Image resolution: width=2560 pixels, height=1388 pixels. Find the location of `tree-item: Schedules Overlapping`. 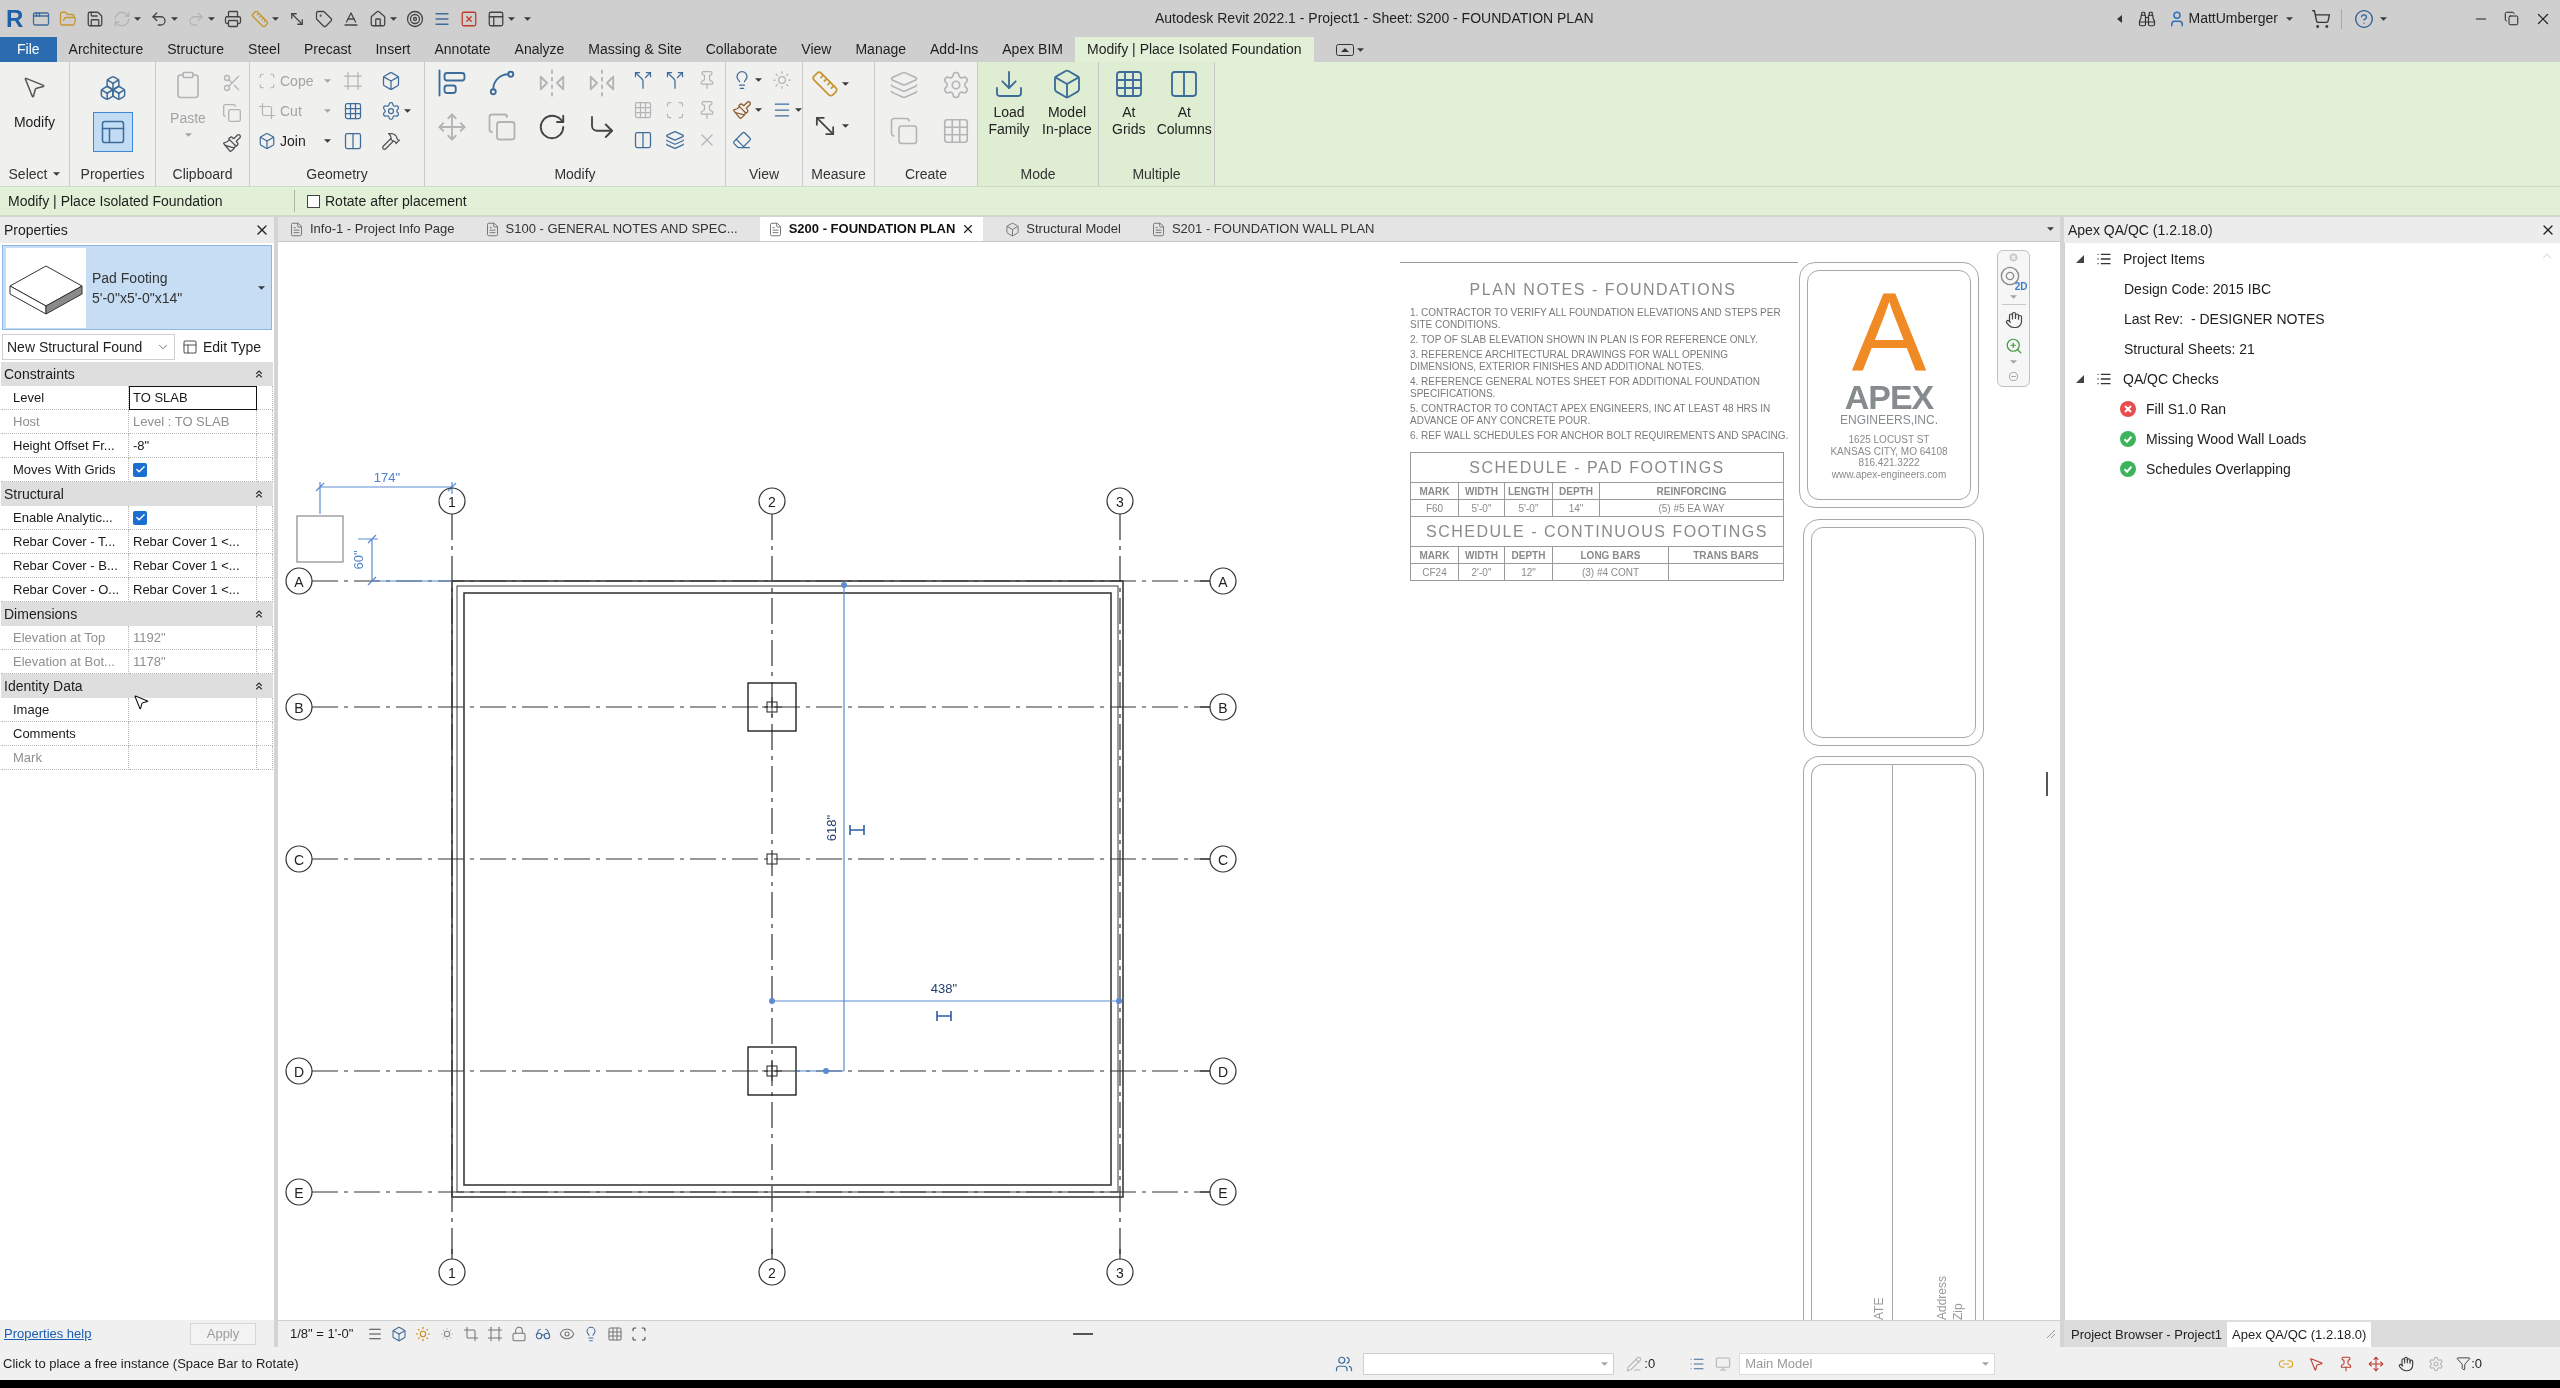

tree-item: Schedules Overlapping is located at coordinates (2312, 469).